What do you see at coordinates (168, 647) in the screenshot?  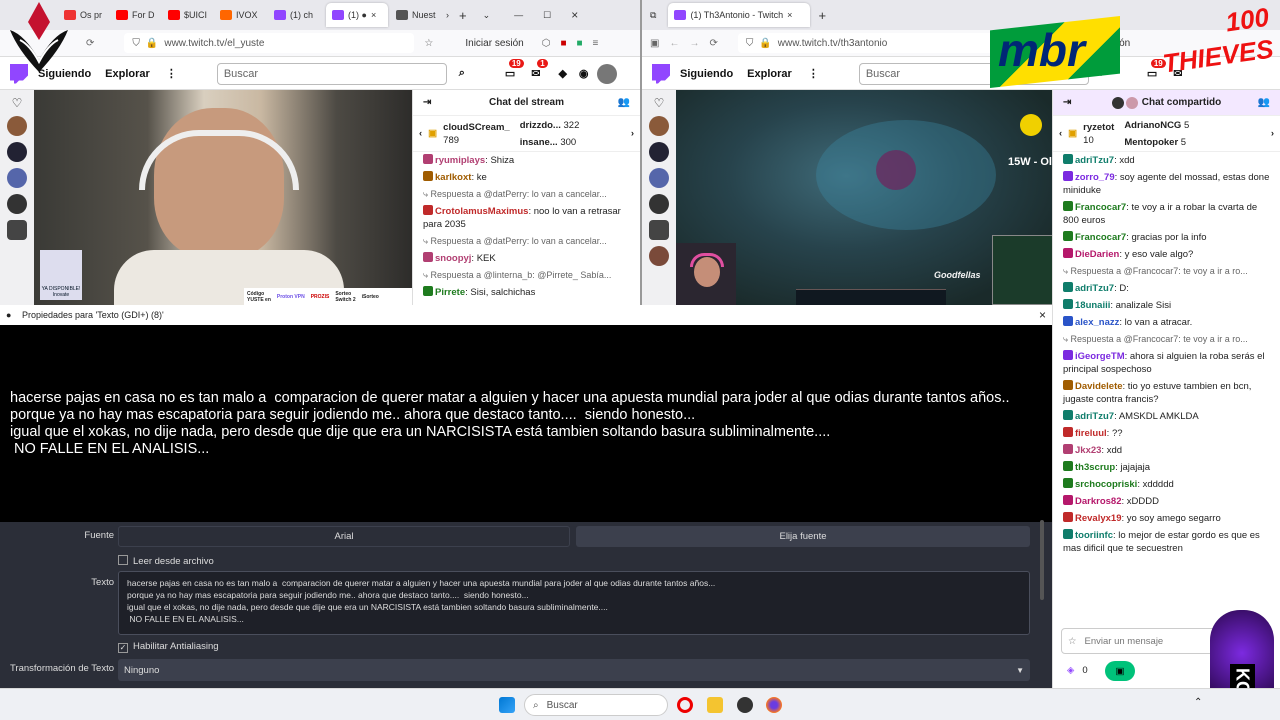 I see `antialiasing-checkbox: ✓ Habilitar Antialiasing` at bounding box center [168, 647].